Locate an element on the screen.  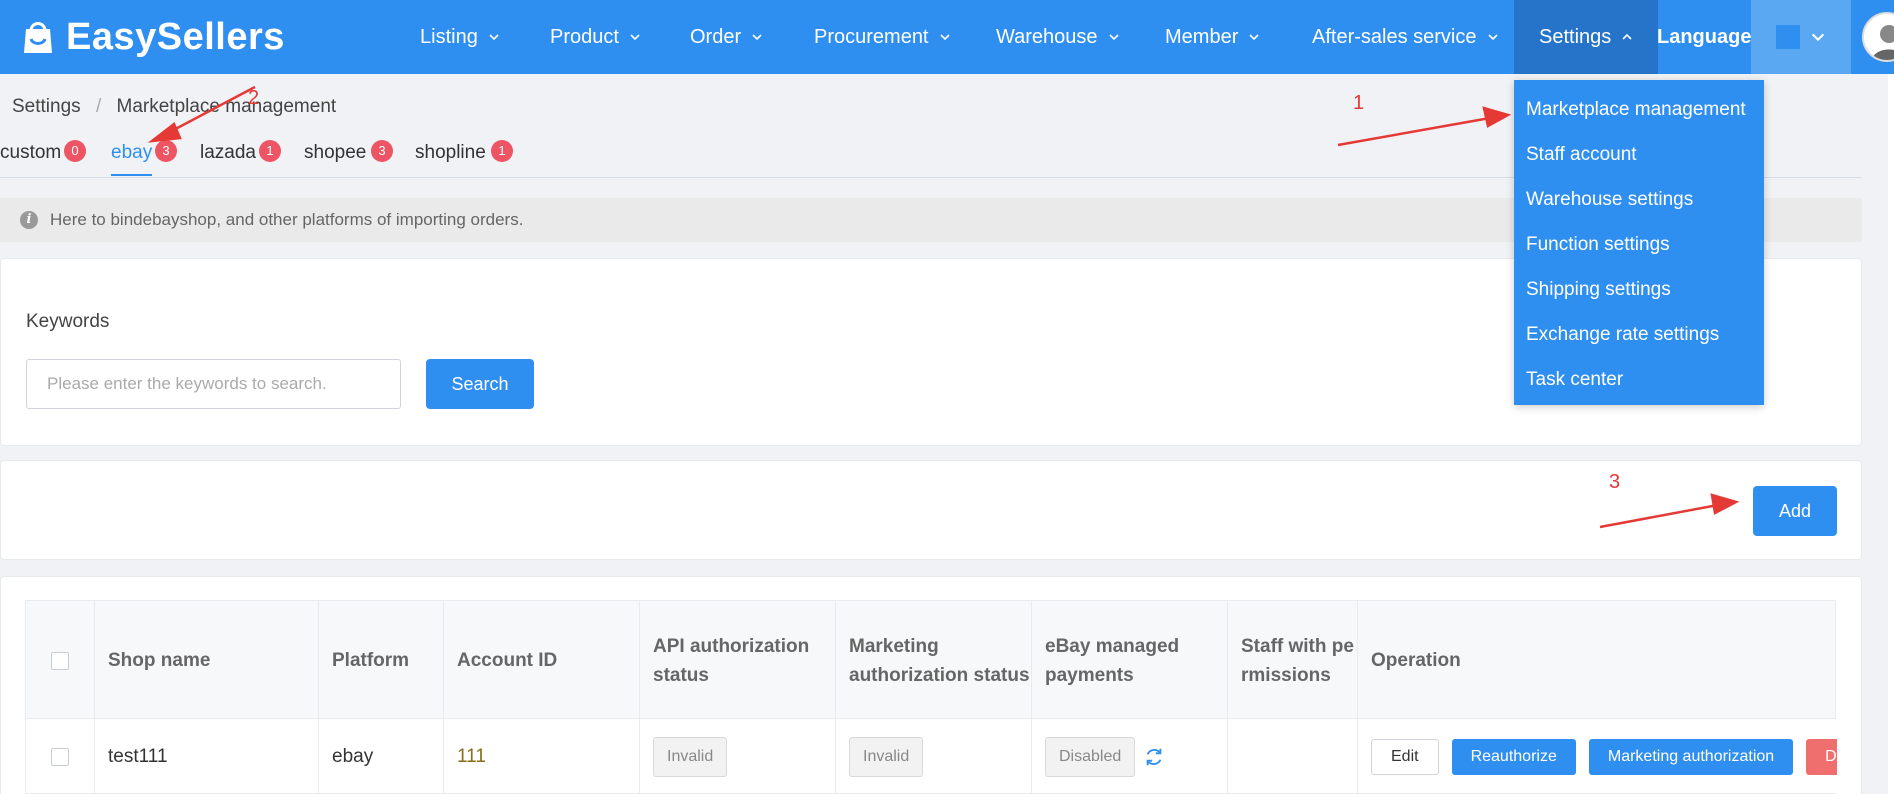
annotation-step-3: 3 is located at coordinates (1615, 482).